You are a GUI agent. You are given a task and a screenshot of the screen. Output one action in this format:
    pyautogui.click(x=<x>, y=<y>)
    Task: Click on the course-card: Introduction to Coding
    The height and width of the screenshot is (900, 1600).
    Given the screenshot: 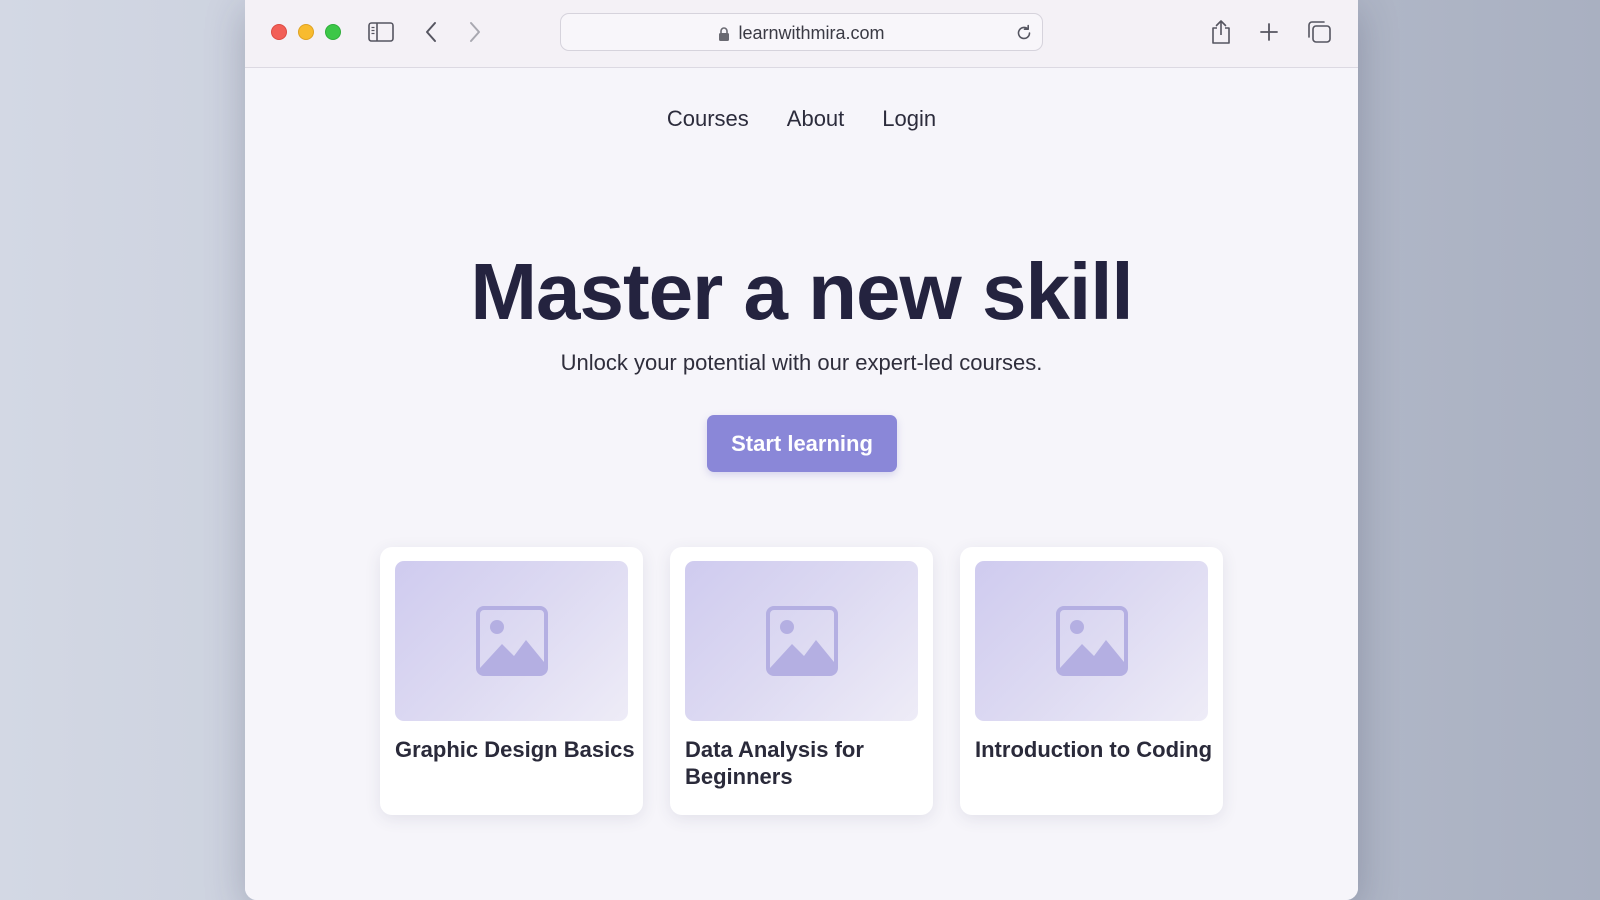 What is the action you would take?
    pyautogui.click(x=1091, y=681)
    